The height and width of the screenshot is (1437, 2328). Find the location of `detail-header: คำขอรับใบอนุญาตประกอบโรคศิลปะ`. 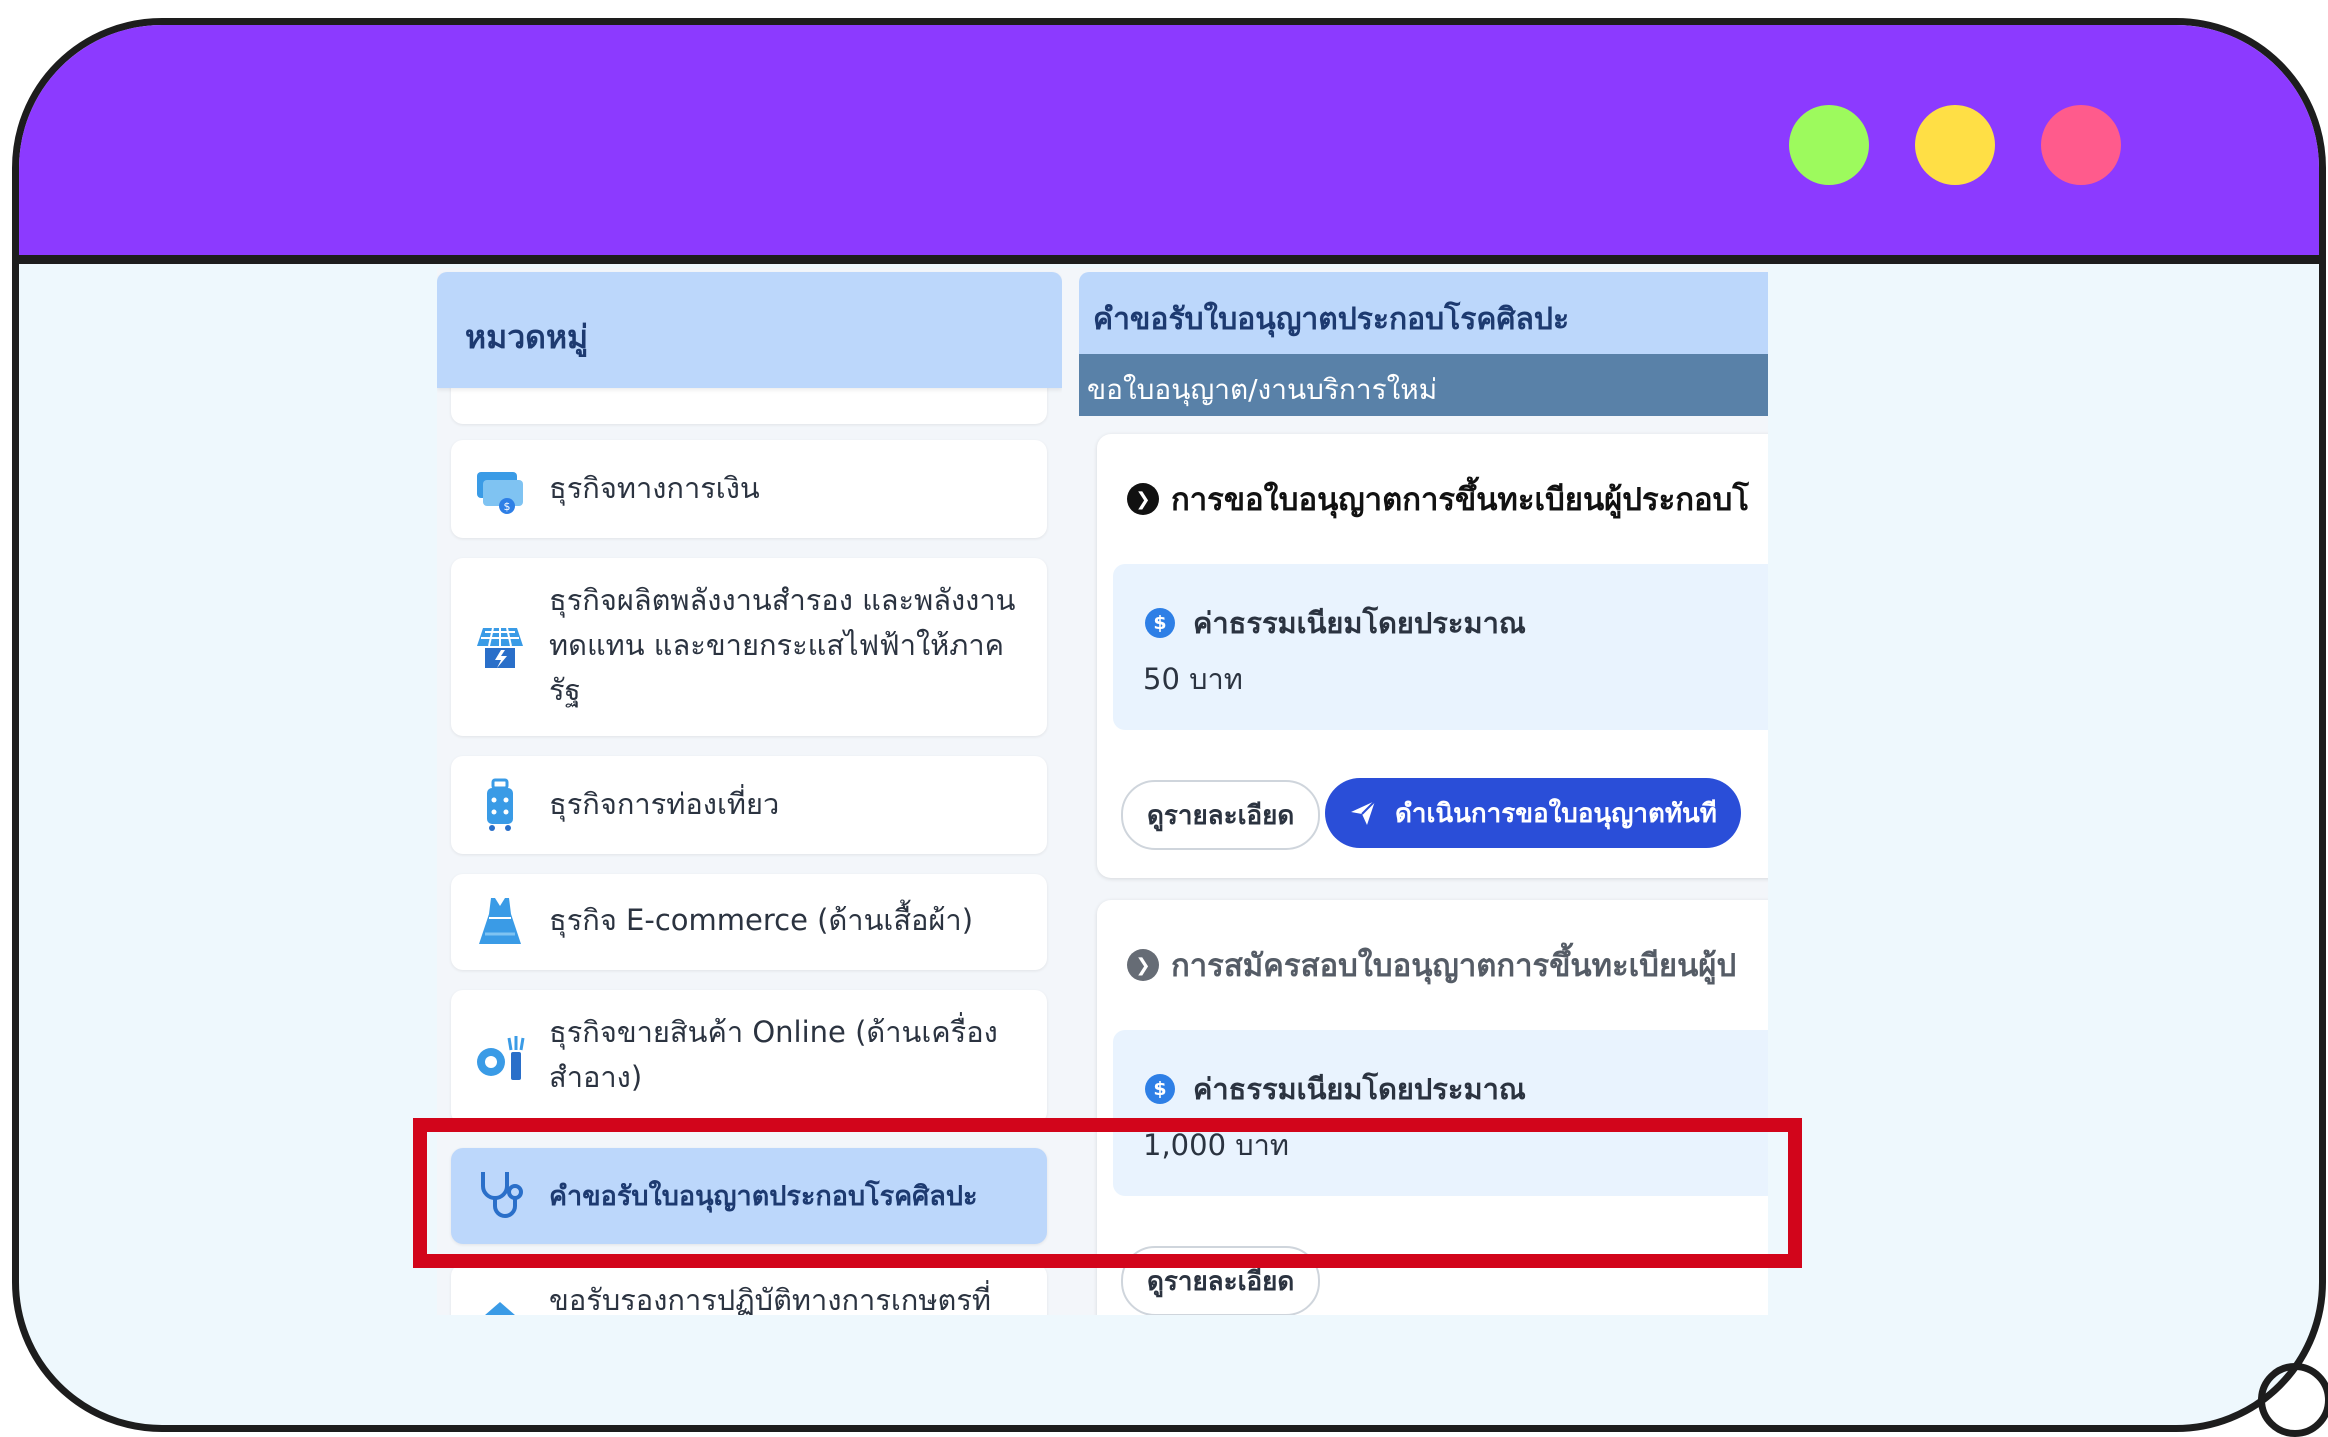

detail-header: คำขอรับใบอนุญาตประกอบโรคศิลปะ is located at coordinates (1423, 313).